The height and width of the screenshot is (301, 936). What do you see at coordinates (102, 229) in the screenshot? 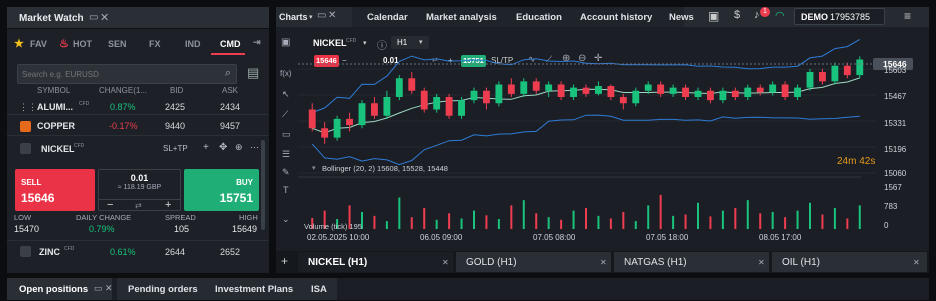
I see `stat-change-value: 0.79%` at bounding box center [102, 229].